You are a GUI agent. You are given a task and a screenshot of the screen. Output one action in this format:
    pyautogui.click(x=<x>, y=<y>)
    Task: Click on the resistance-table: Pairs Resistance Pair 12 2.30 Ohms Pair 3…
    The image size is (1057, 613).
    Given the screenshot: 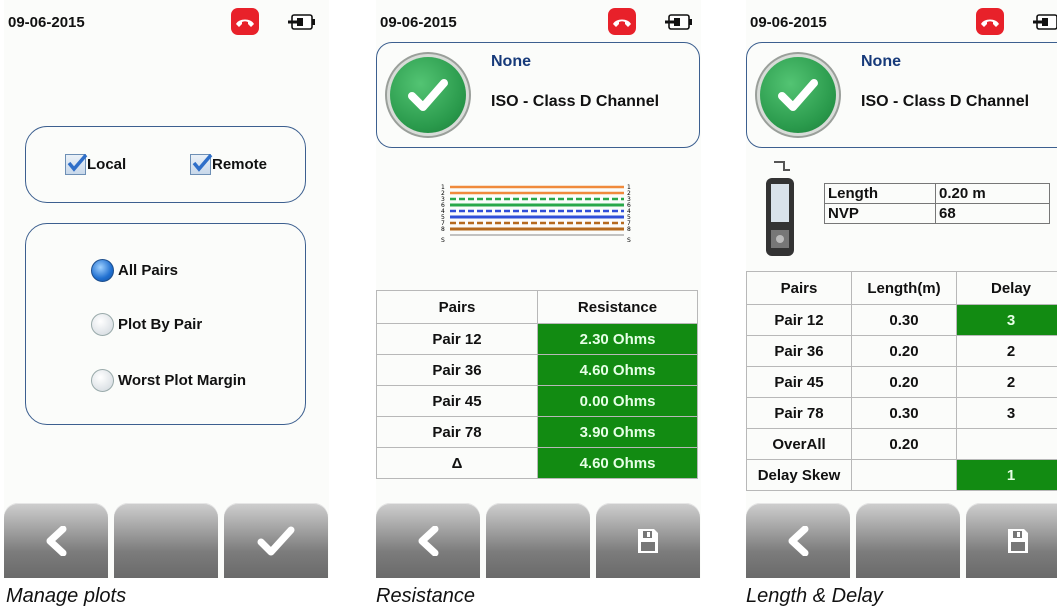 What is the action you would take?
    pyautogui.click(x=537, y=384)
    